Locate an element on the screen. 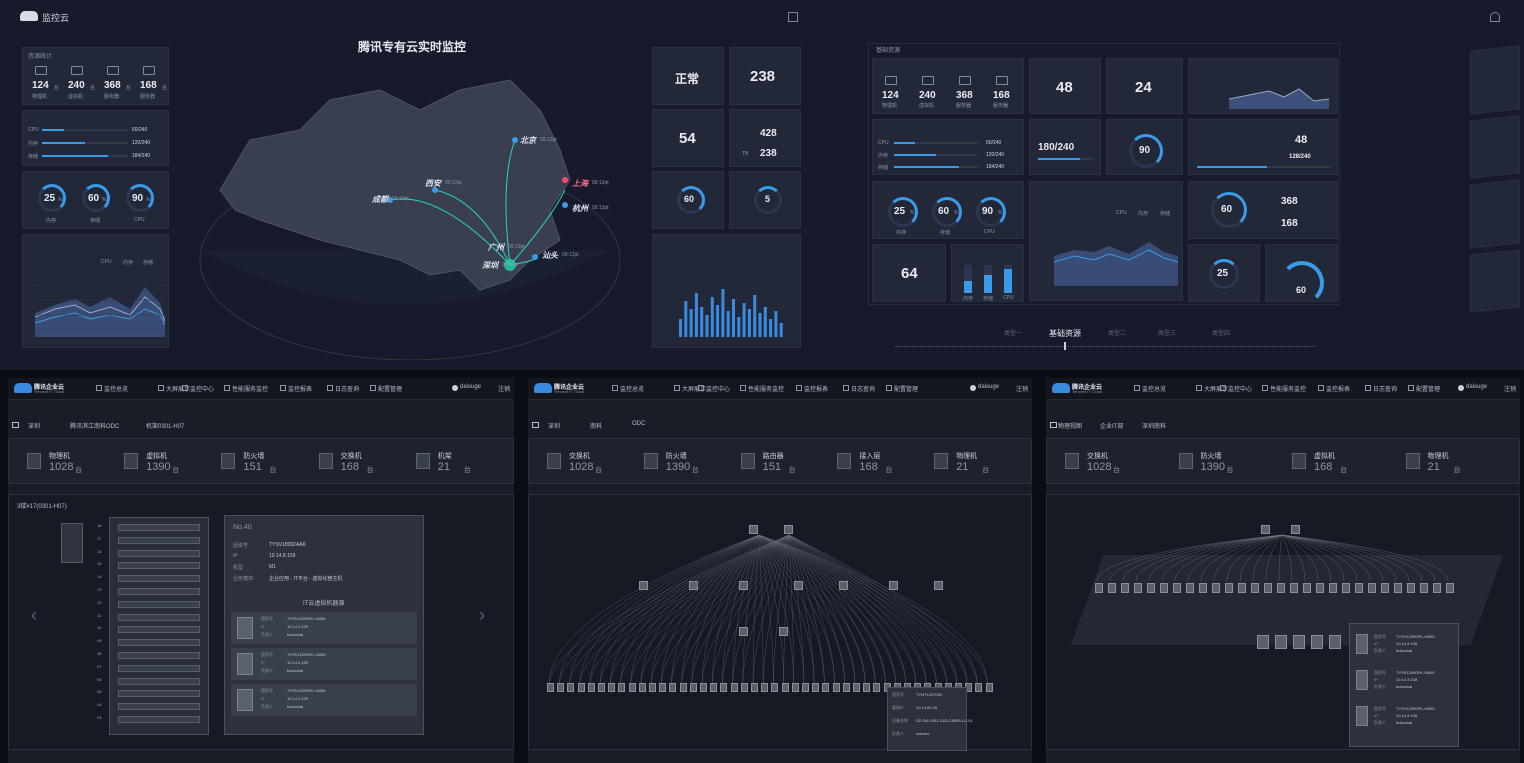 This screenshot has width=1524, height=763. dash2-timeline is located at coordinates (1105, 346).